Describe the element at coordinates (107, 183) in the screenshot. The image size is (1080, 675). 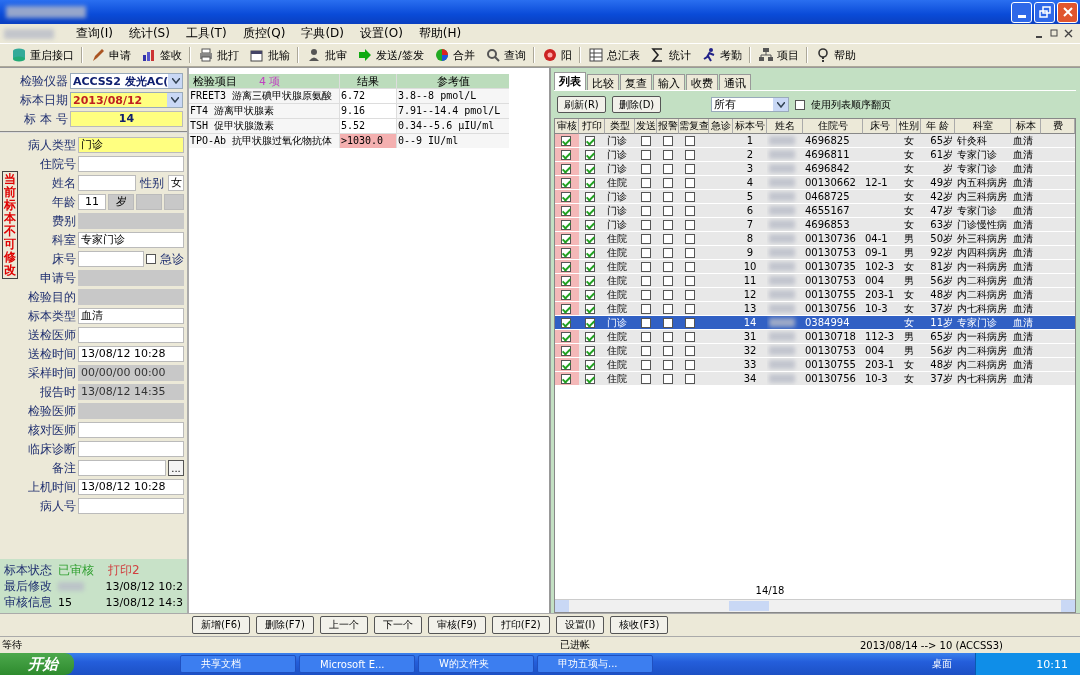
I see `name-field` at that location.